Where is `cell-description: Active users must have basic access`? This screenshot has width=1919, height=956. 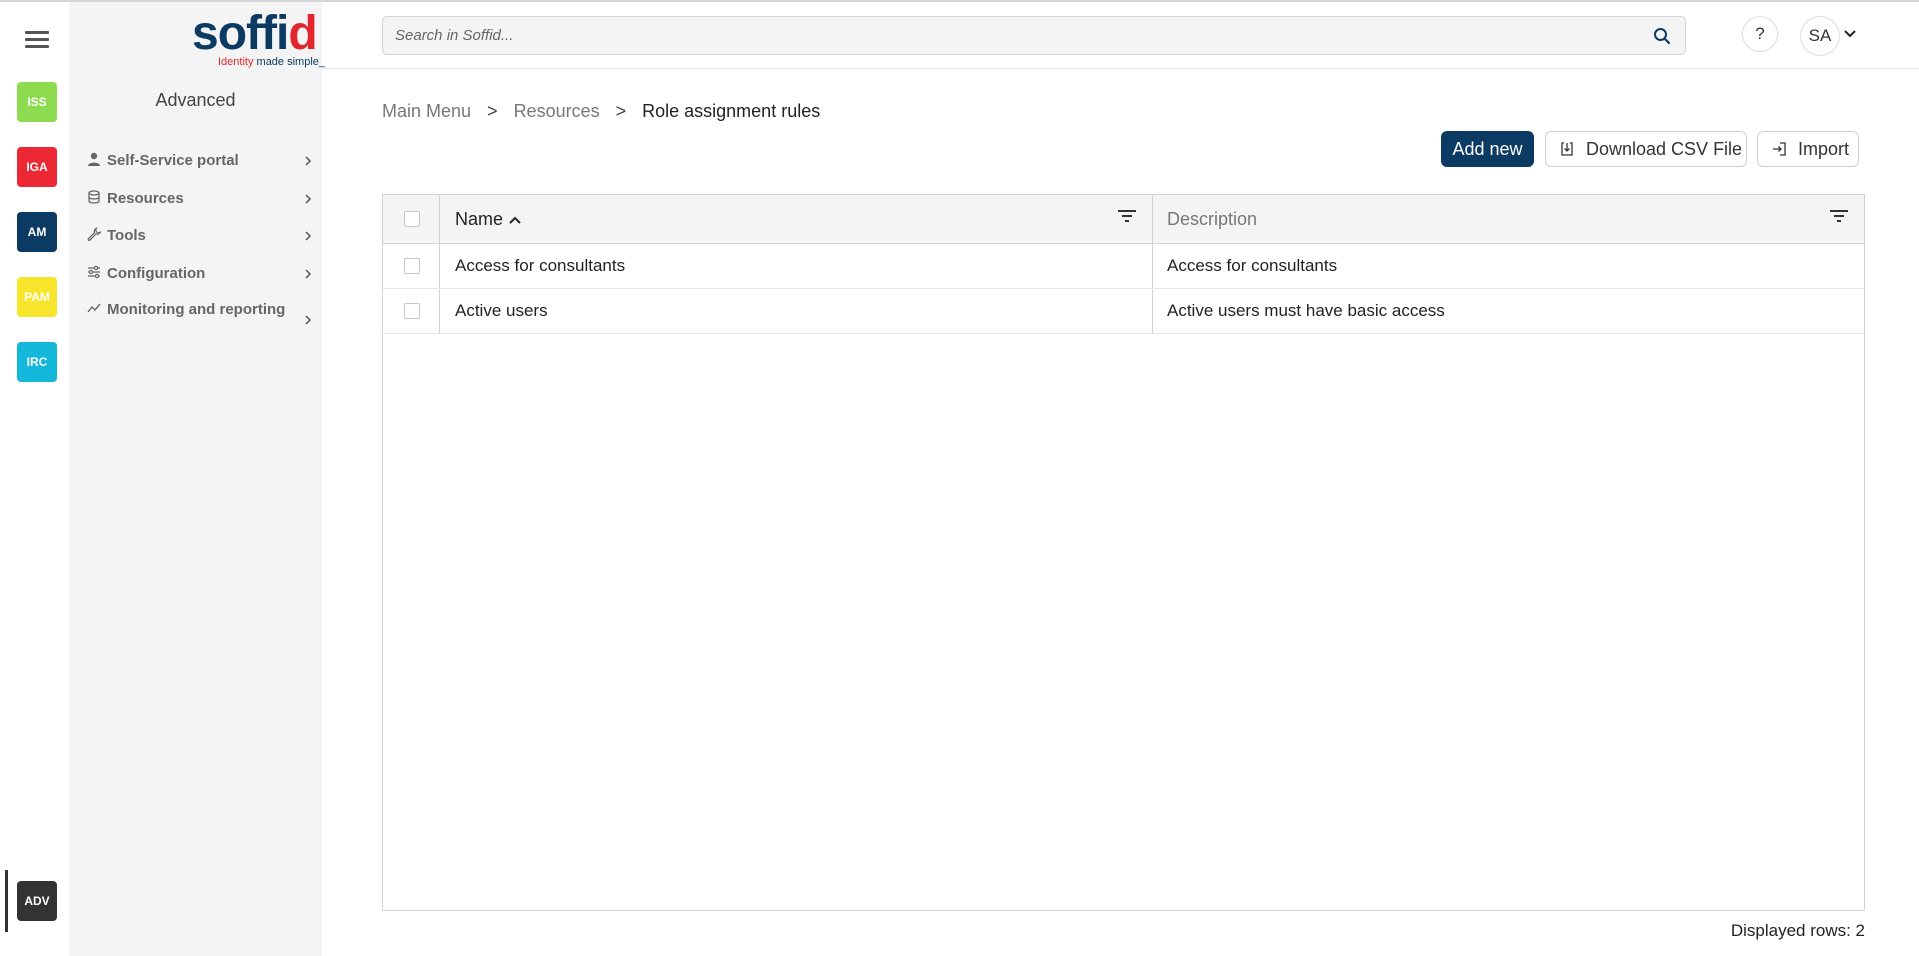 cell-description: Active users must have basic access is located at coordinates (1306, 310).